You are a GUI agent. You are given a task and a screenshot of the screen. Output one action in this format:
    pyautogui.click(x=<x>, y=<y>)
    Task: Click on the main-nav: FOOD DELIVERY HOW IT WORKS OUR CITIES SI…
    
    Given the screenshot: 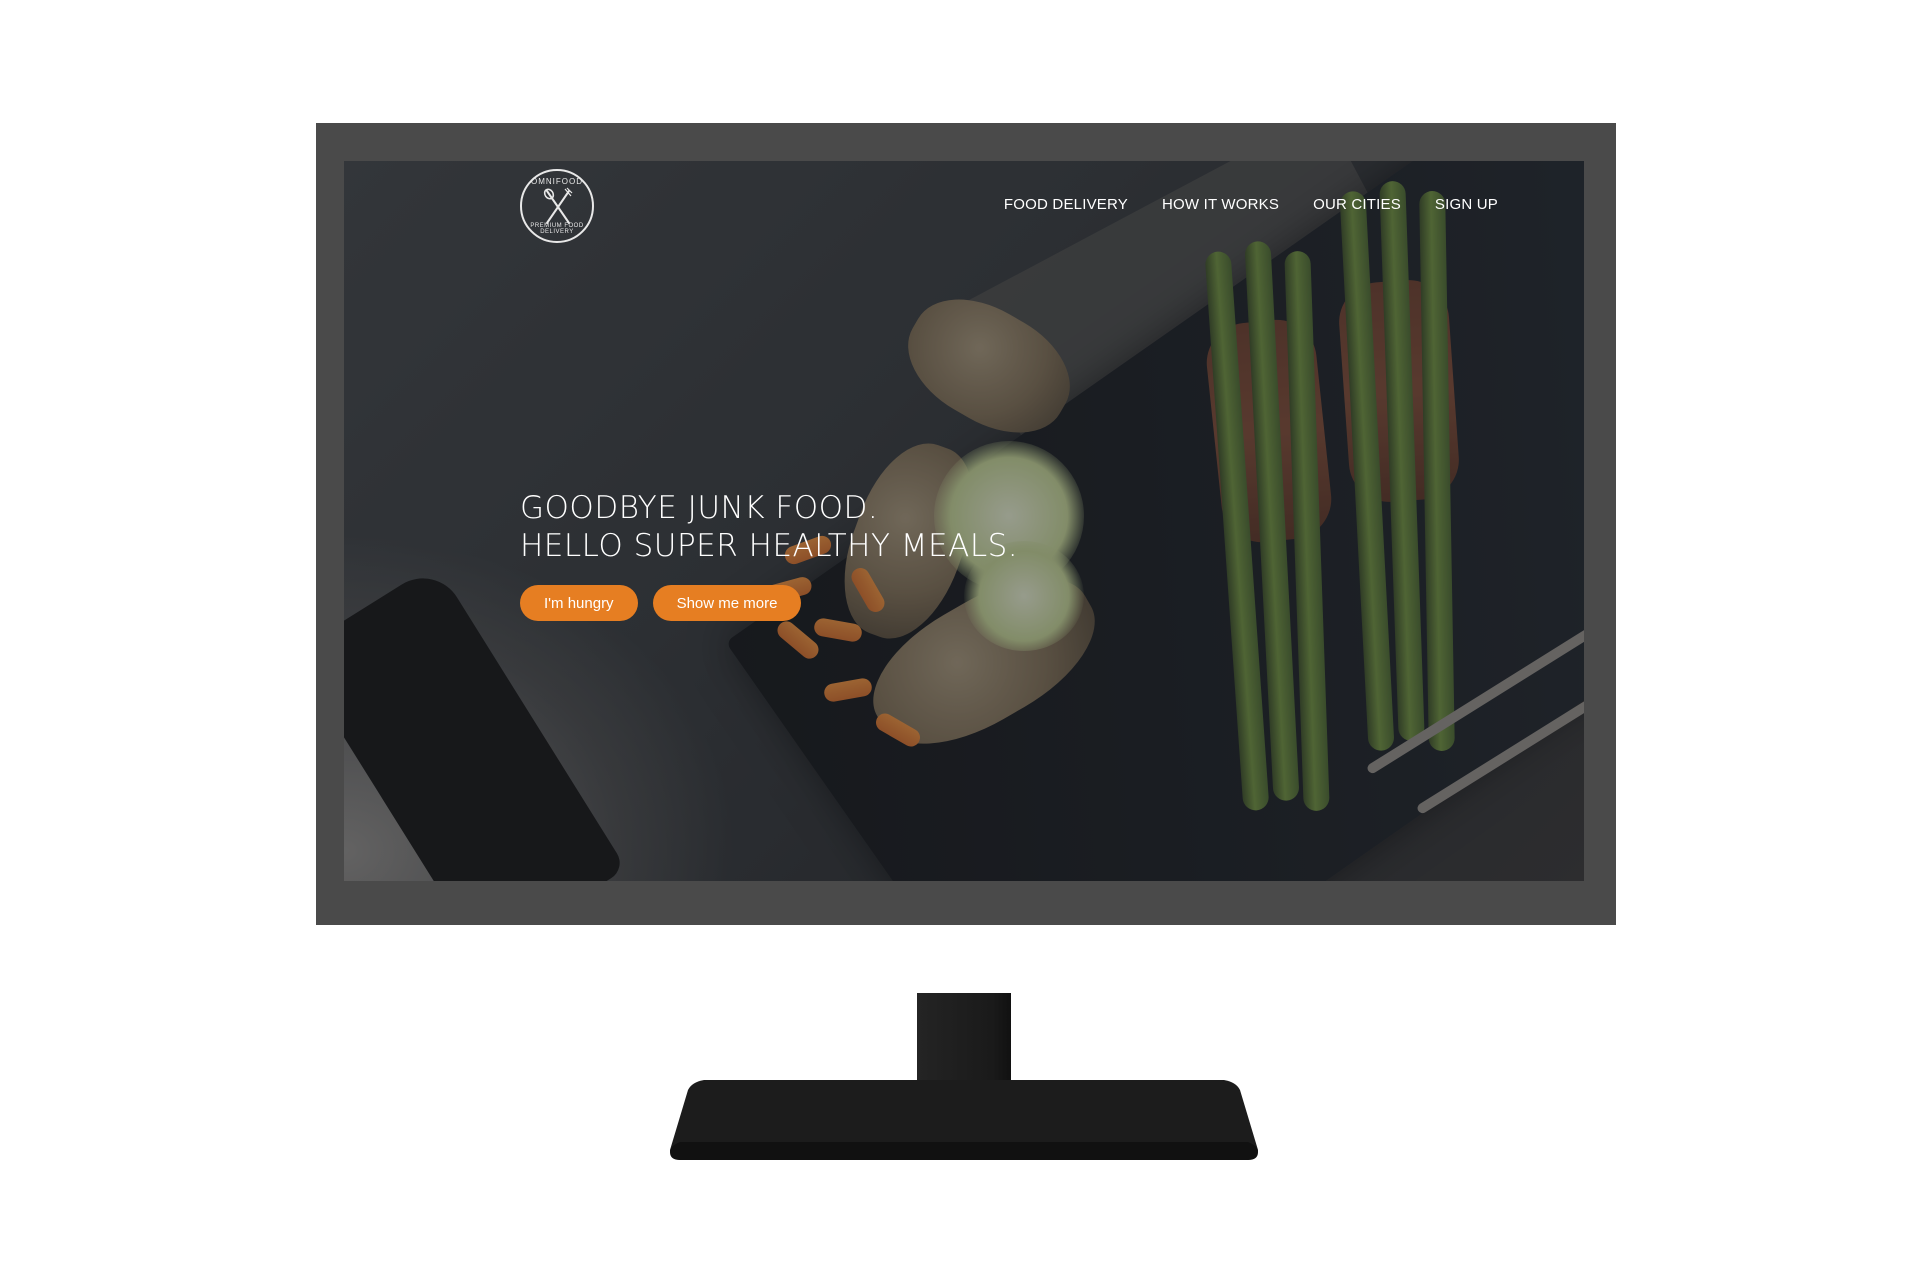 What is the action you would take?
    pyautogui.click(x=1231, y=204)
    